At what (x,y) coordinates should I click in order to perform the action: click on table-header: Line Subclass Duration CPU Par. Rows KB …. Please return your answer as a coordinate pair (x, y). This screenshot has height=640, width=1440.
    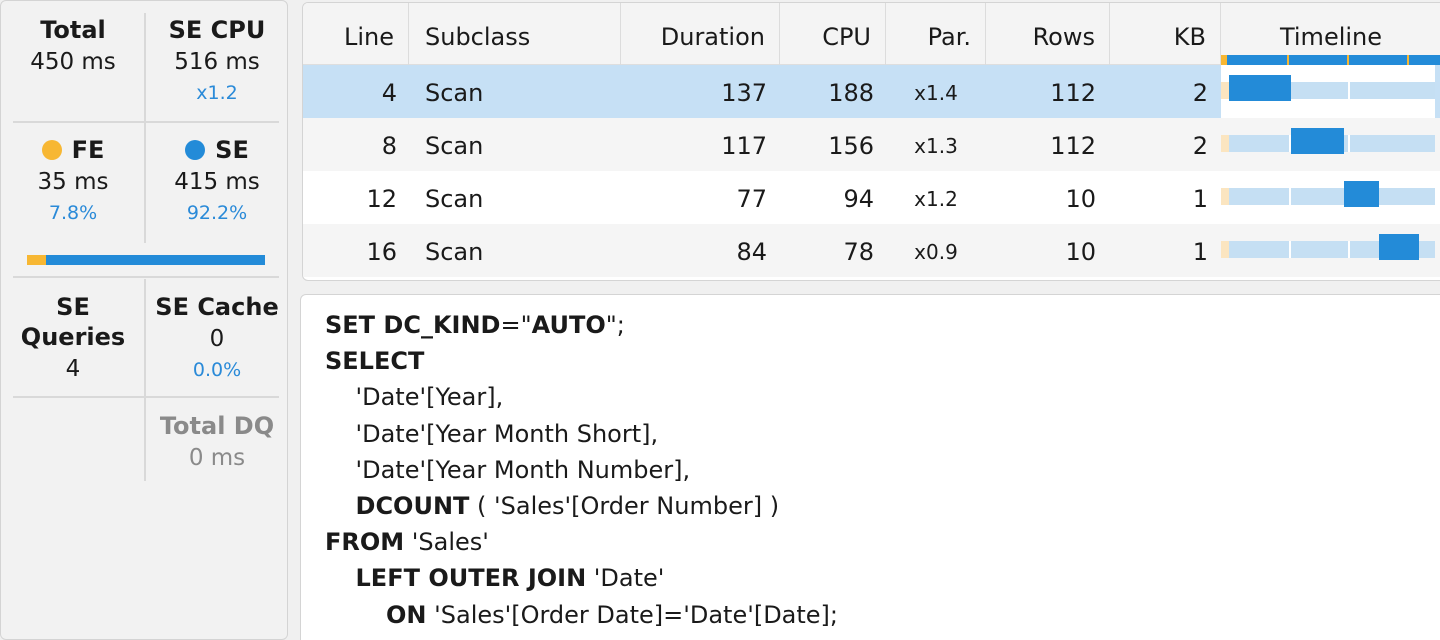
    Looking at the image, I should click on (871, 34).